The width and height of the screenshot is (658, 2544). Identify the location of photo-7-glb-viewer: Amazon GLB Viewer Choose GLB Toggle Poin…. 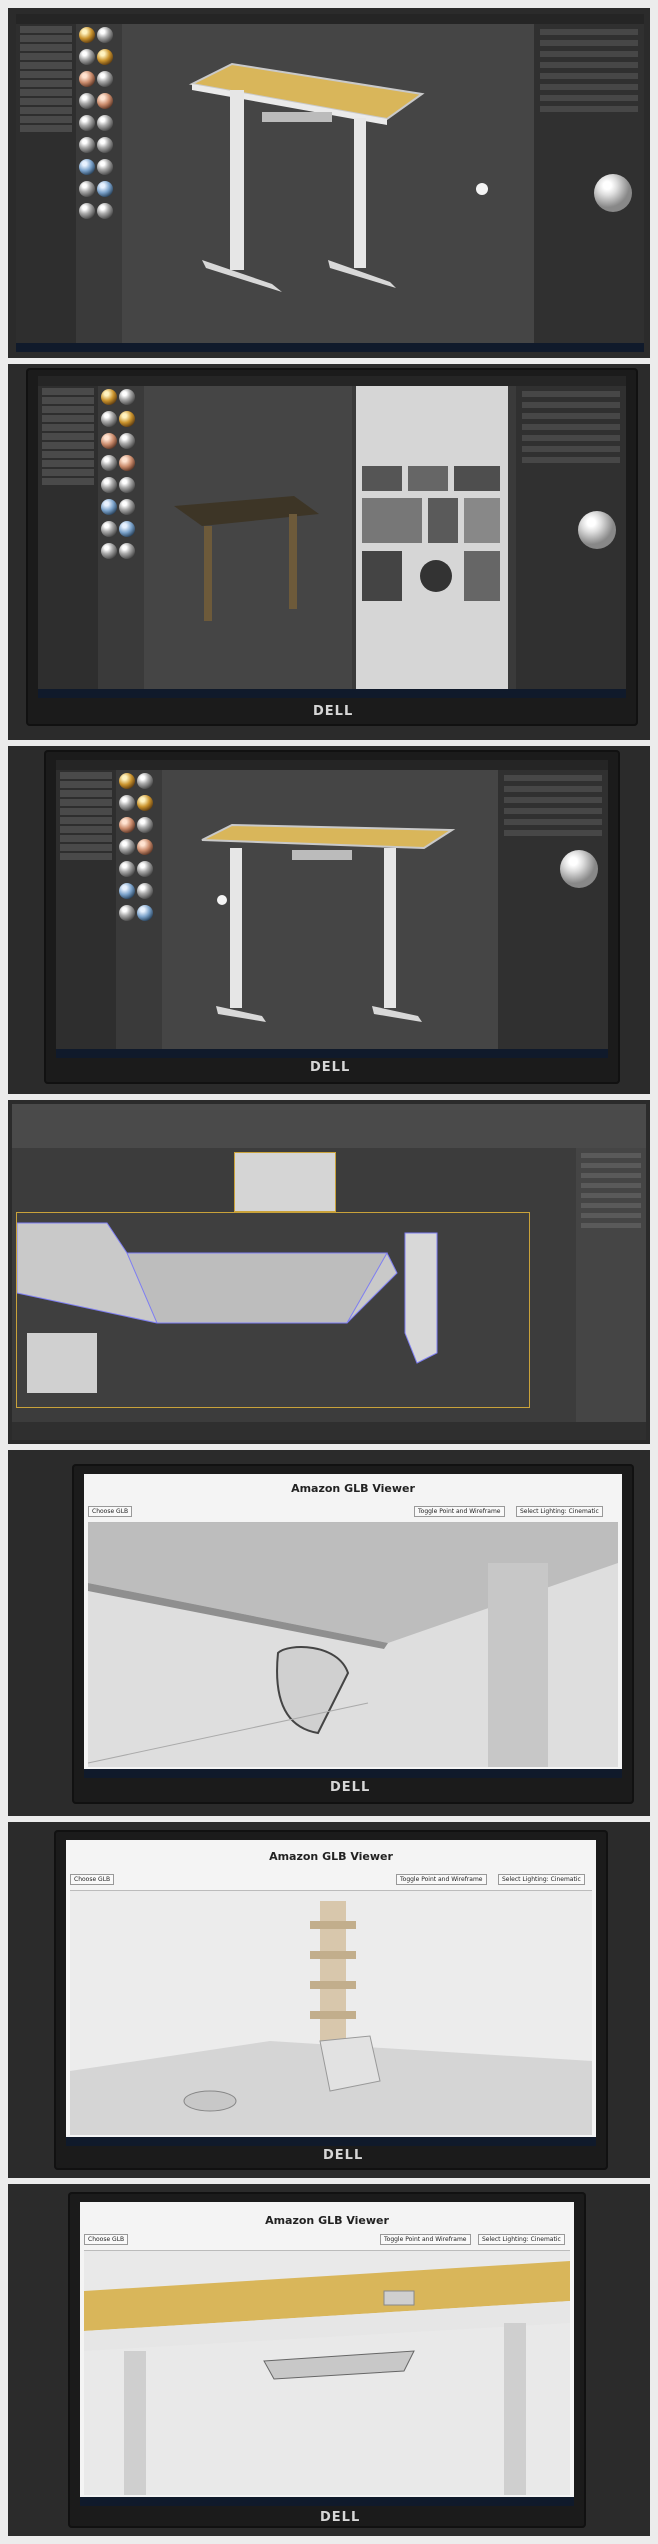
(329, 2360).